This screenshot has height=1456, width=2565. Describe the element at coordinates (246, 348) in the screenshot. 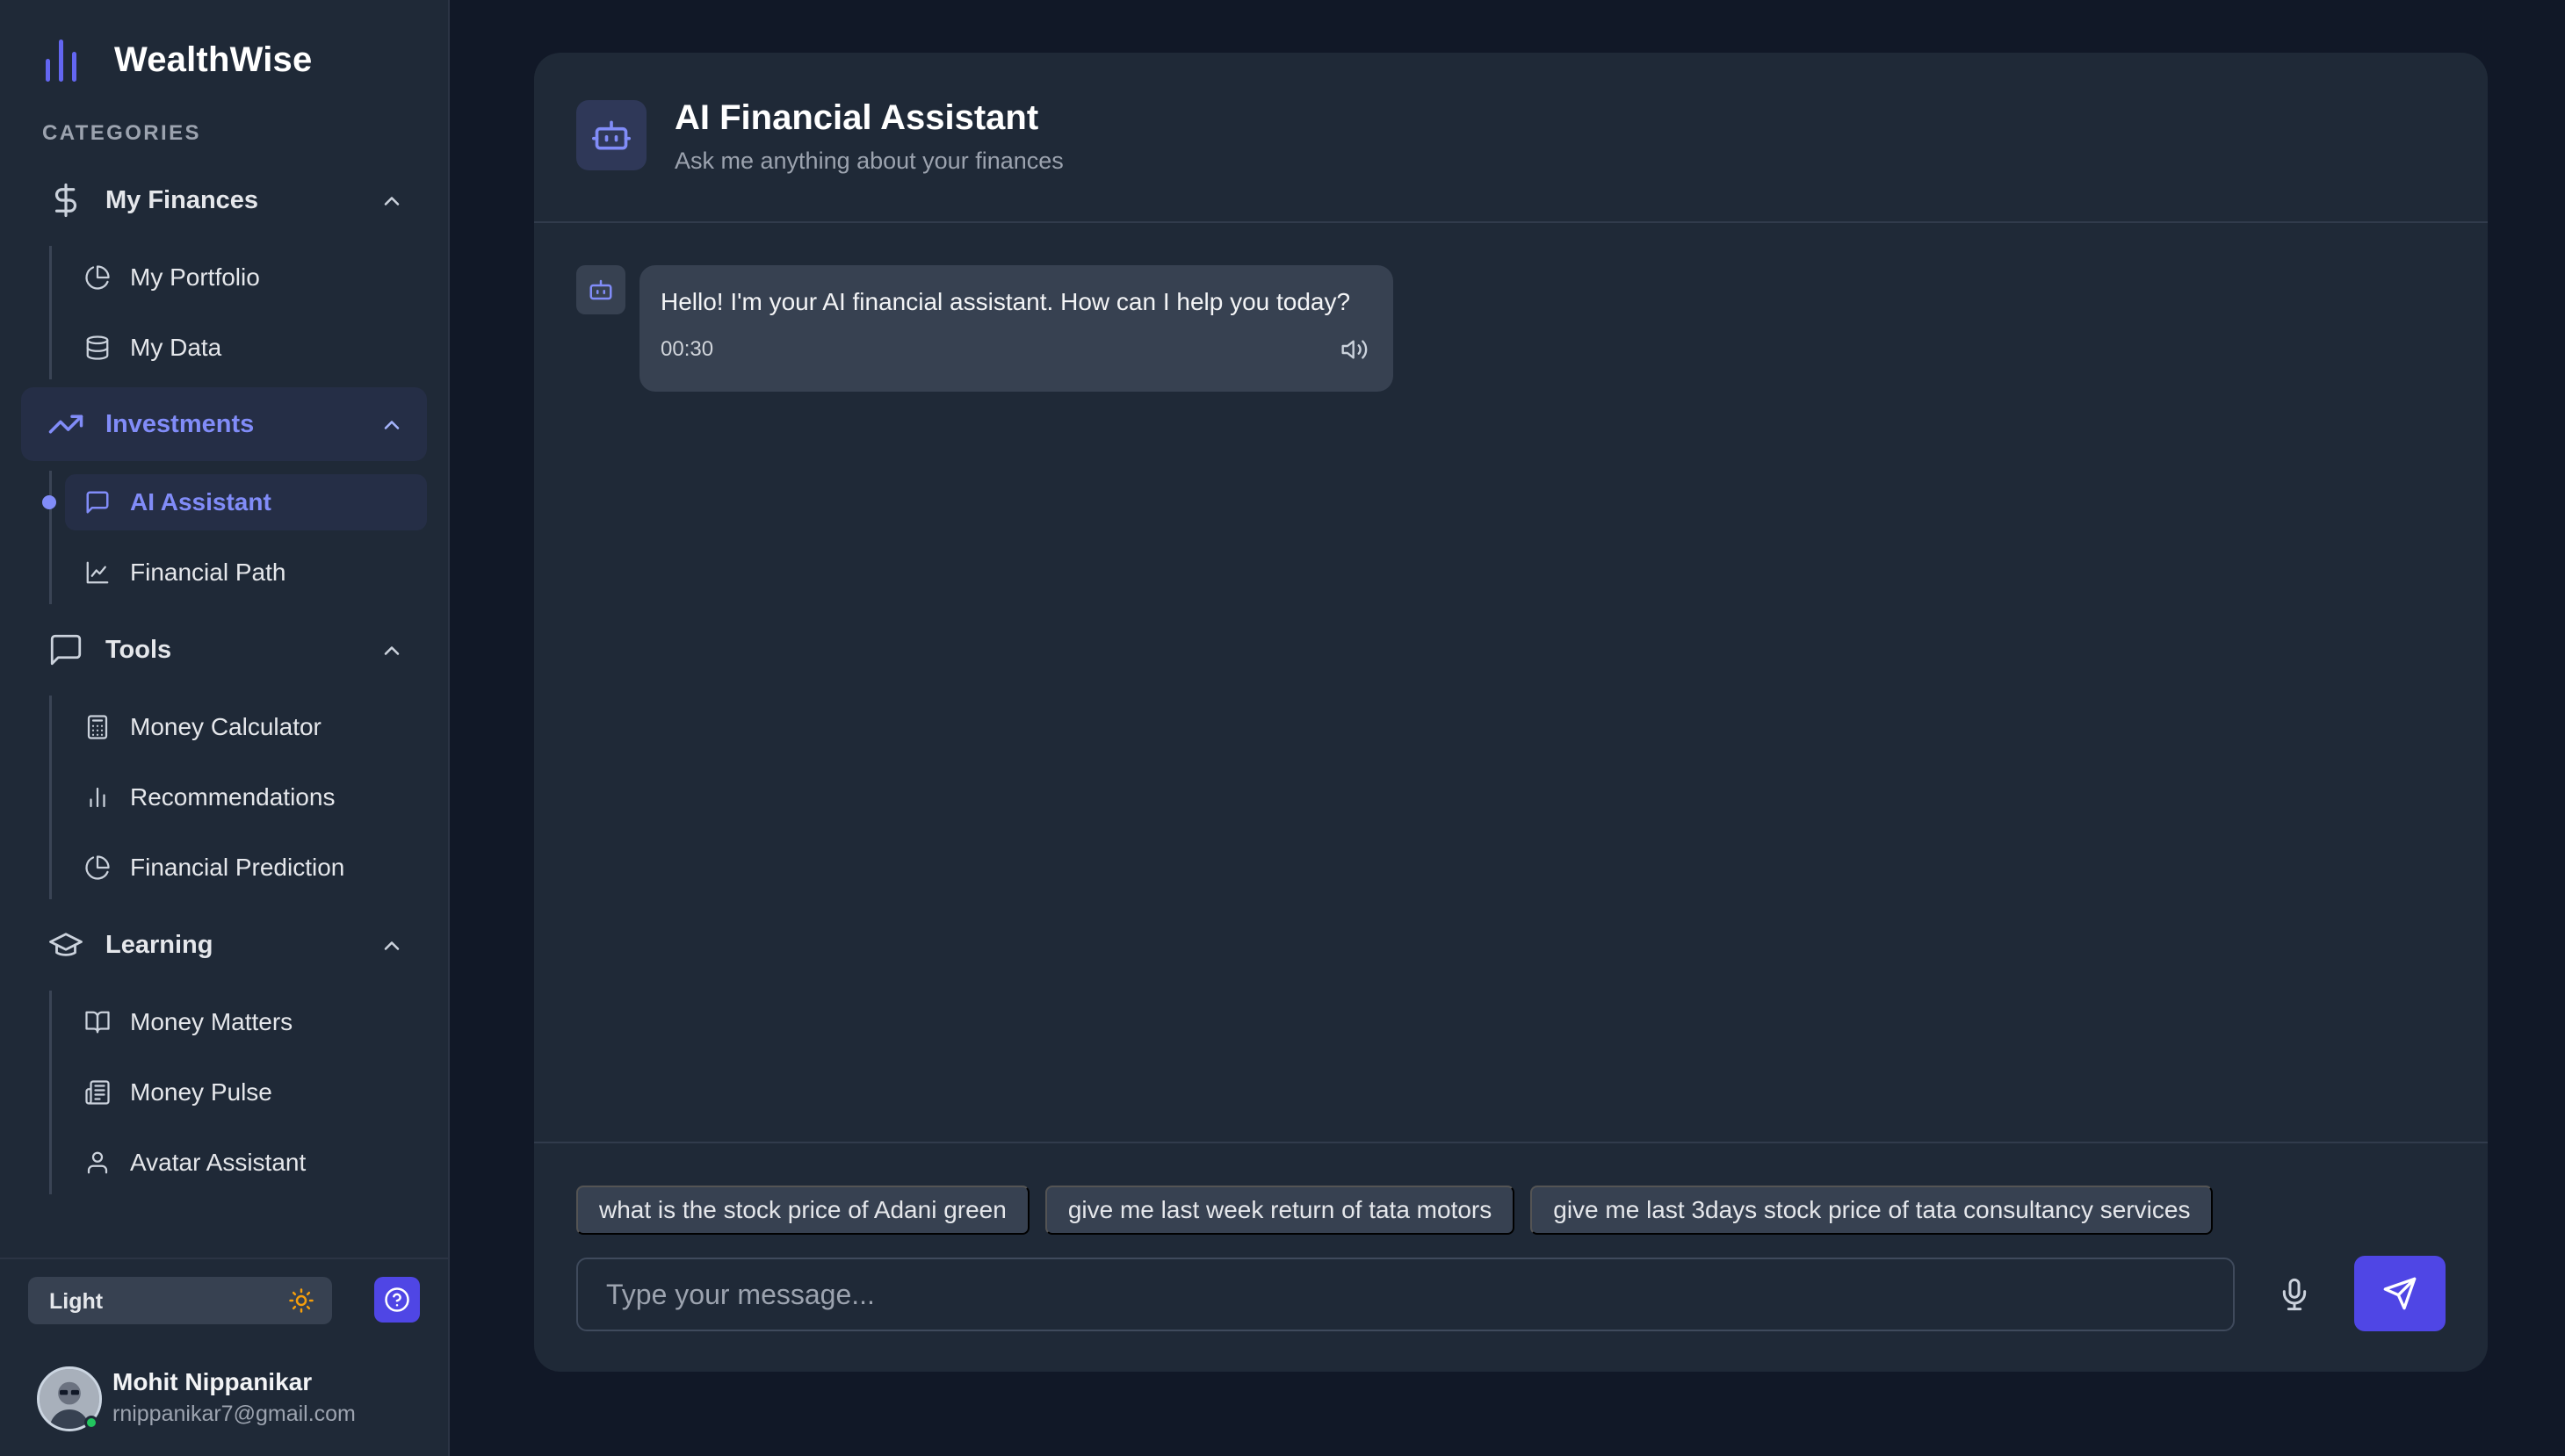

I see `sidebar-item-my-data: My Data` at that location.